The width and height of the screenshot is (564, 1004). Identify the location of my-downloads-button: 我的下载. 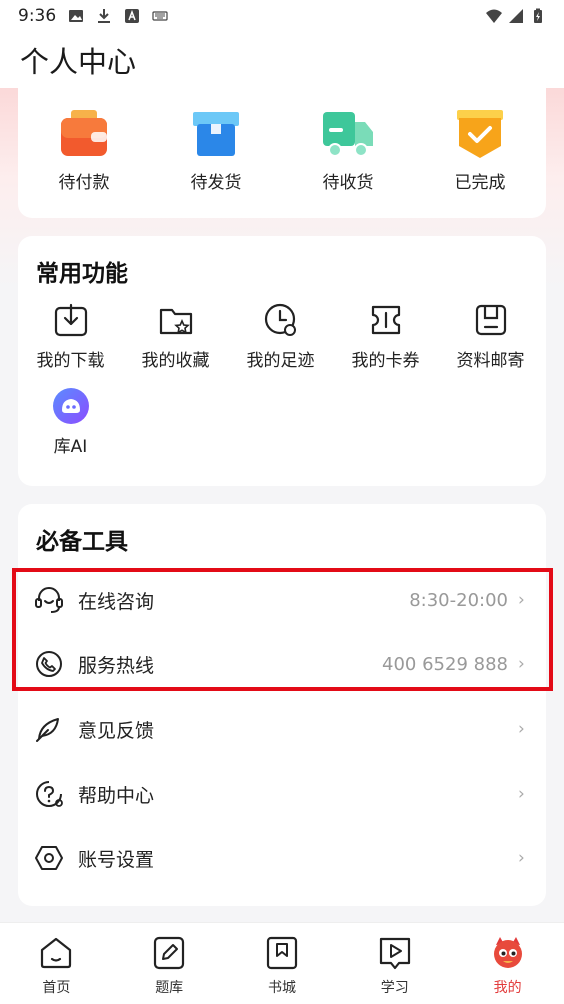
(70, 345).